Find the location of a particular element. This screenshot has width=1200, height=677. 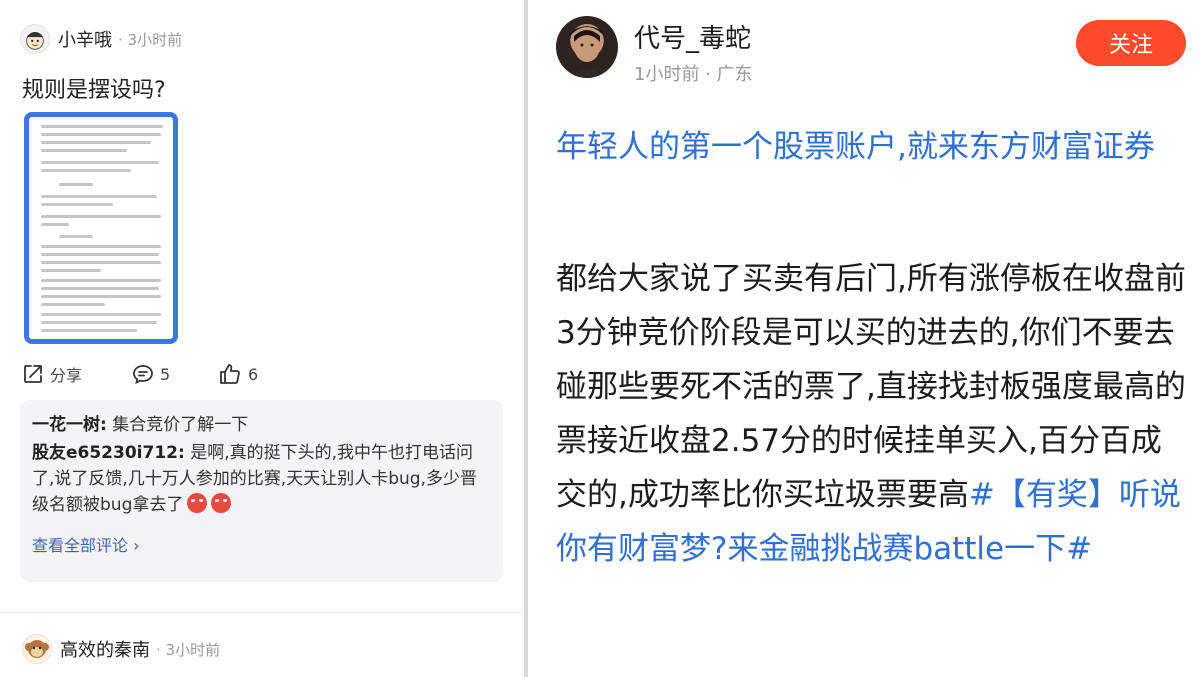

author-name: 高效的秦南 is located at coordinates (105, 649).